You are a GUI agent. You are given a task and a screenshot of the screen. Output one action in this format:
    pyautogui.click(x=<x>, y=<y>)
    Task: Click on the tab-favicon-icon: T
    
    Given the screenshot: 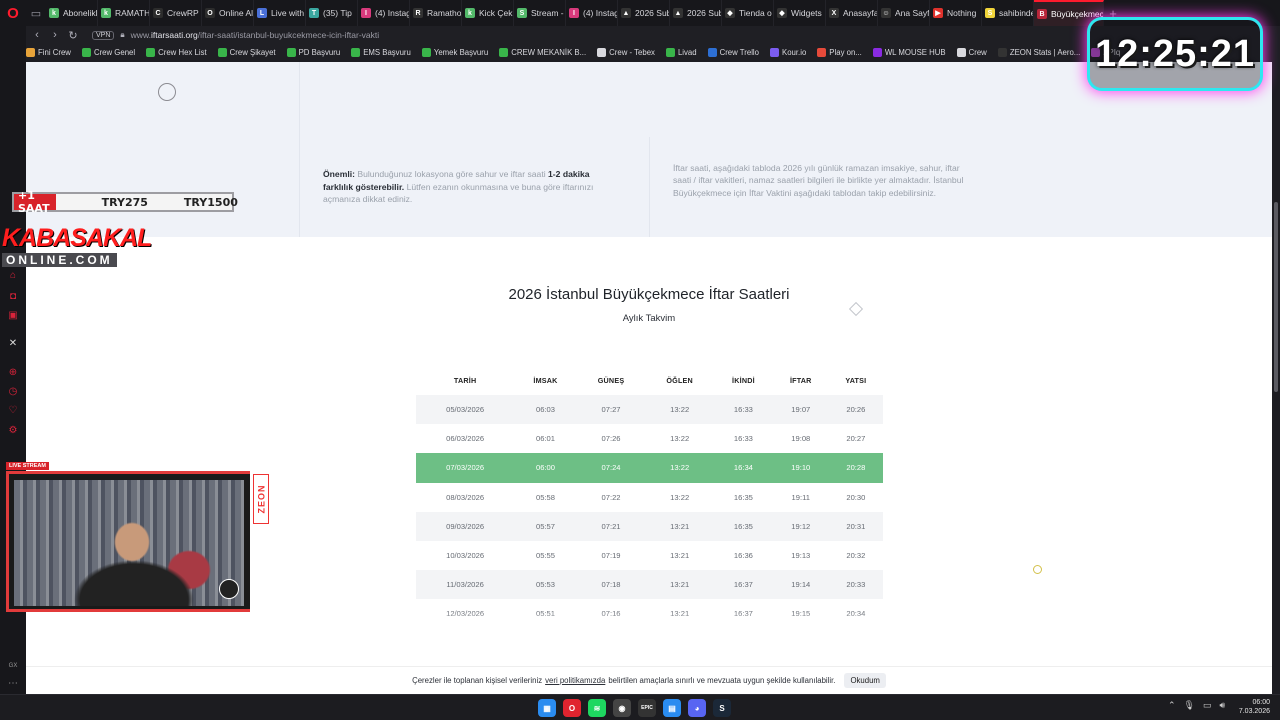 What is the action you would take?
    pyautogui.click(x=314, y=13)
    